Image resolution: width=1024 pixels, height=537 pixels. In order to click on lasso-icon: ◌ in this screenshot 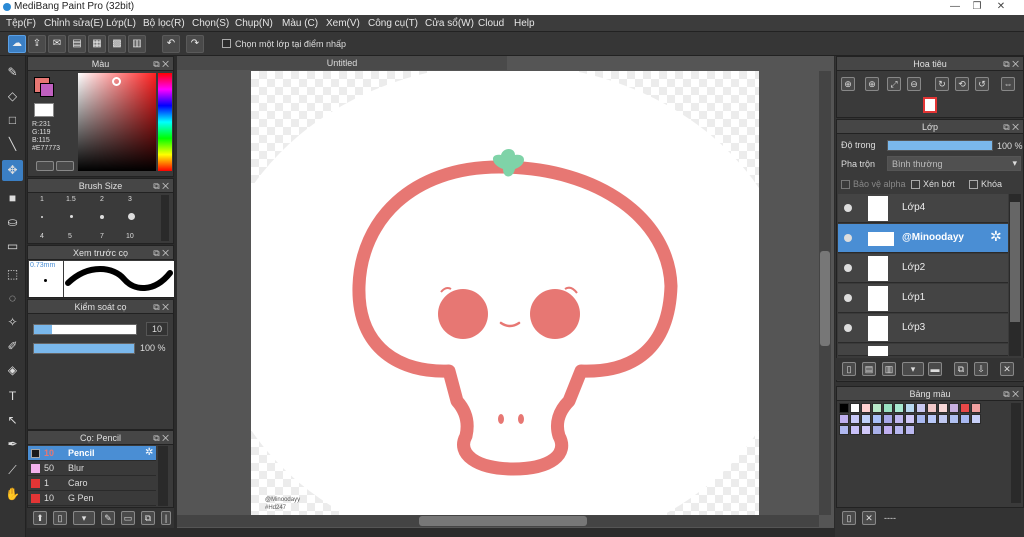, I will do `click(12, 298)`.